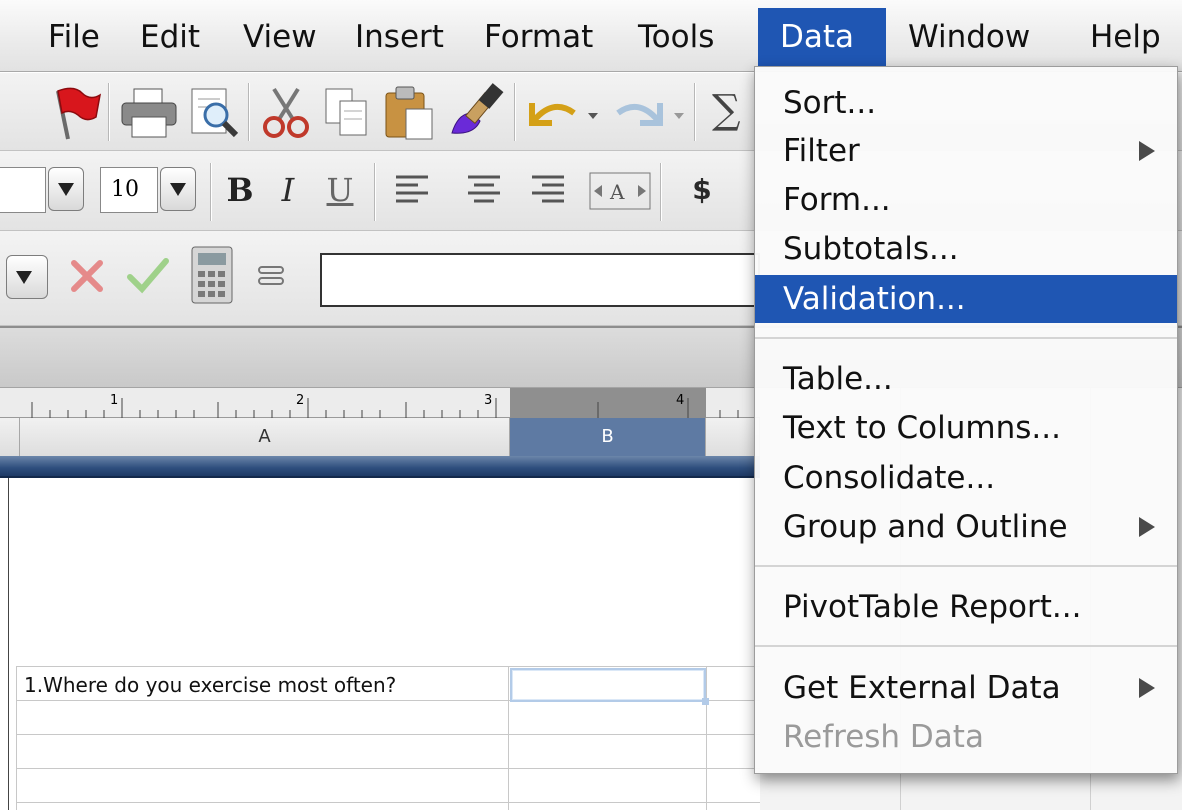 This screenshot has height=810, width=1182. Describe the element at coordinates (129, 190) in the screenshot. I see `font-size-field: 10` at that location.